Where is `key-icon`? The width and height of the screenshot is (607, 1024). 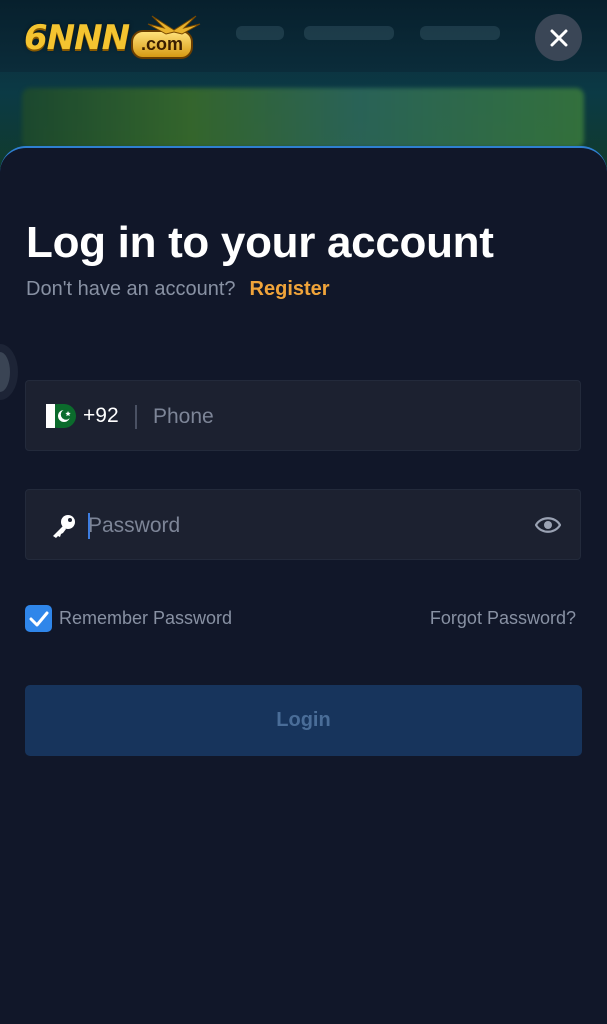
key-icon is located at coordinates (64, 526).